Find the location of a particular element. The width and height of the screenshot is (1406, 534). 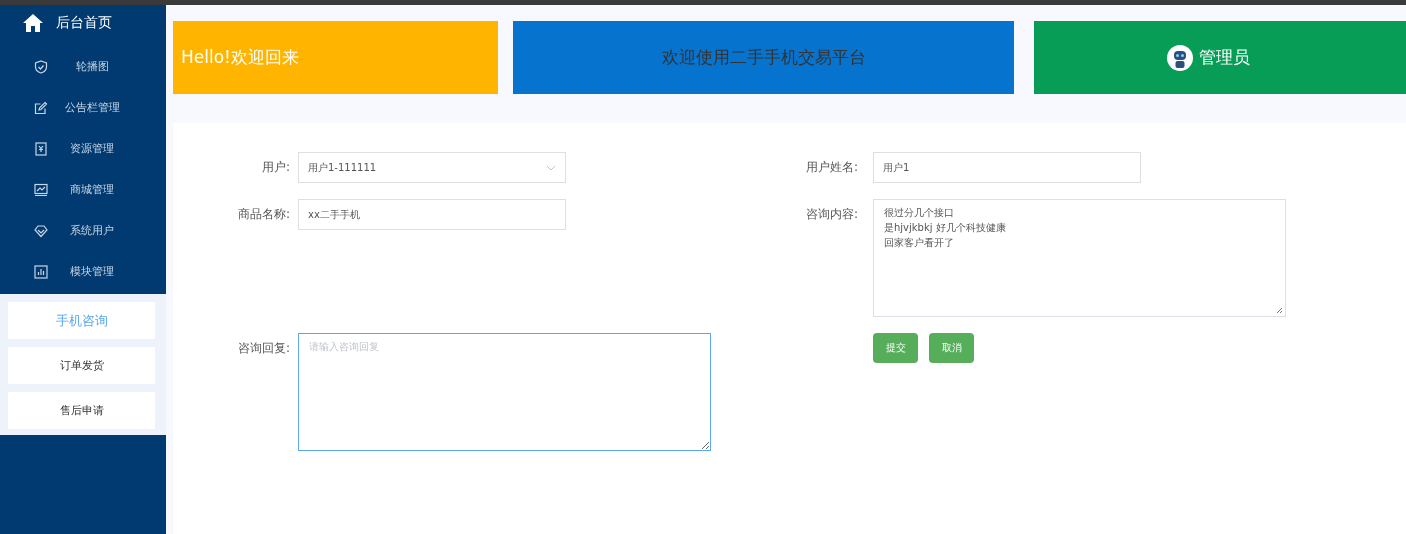

home-icon is located at coordinates (33, 23).